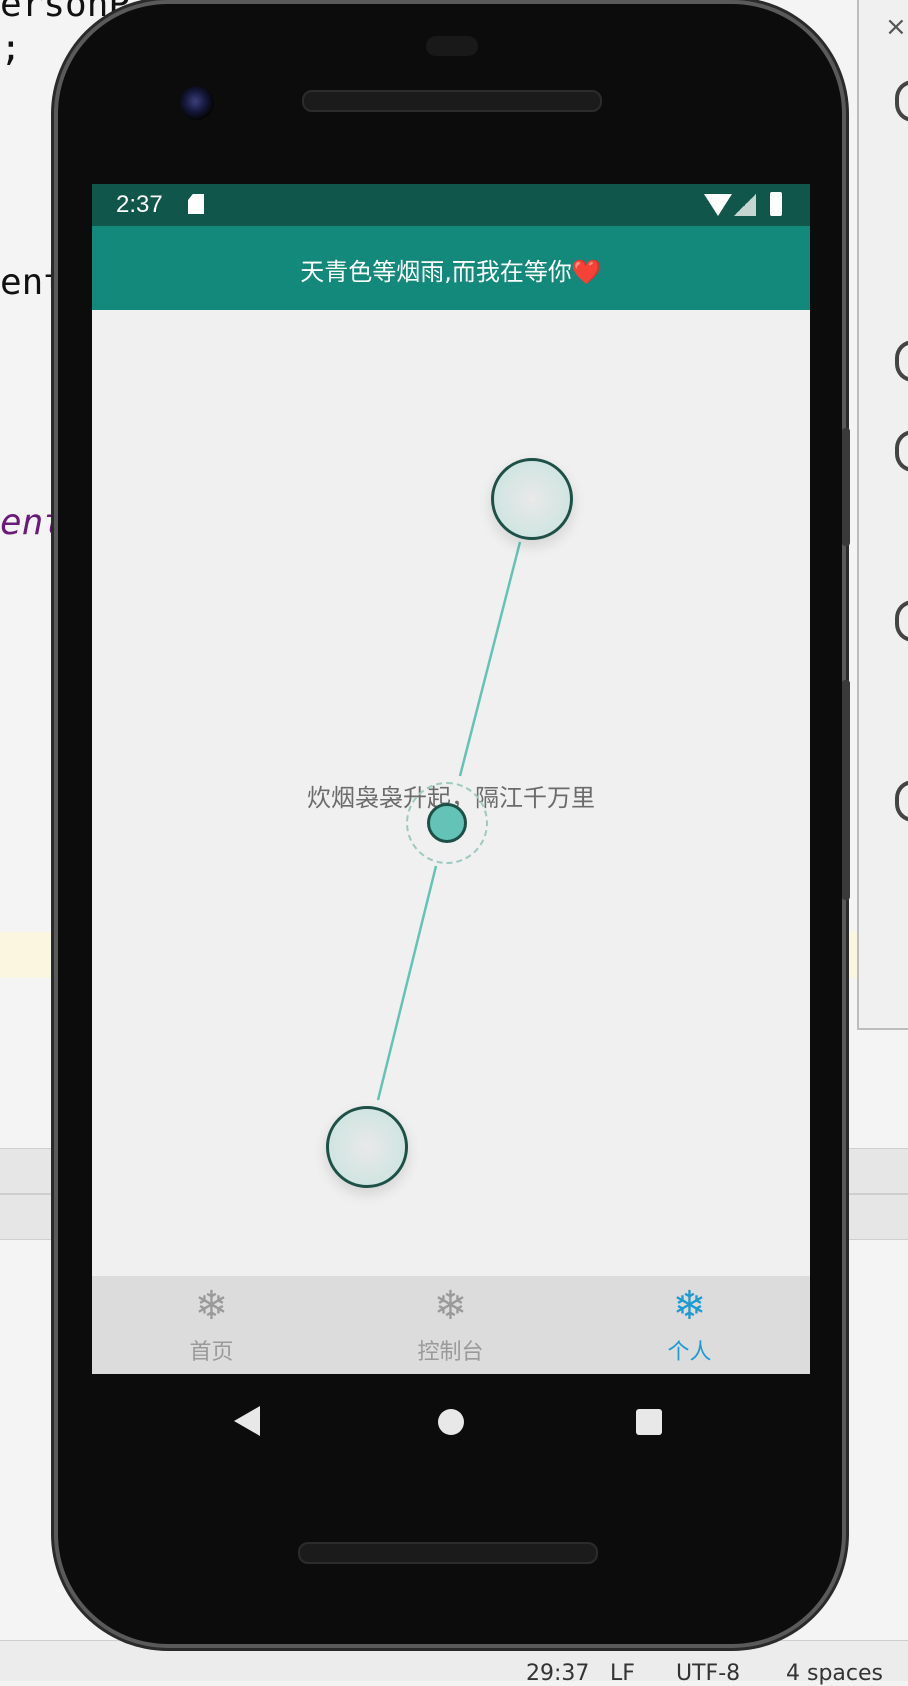 The width and height of the screenshot is (908, 1686). Describe the element at coordinates (490, 659) in the screenshot. I see `connector-line-top` at that location.